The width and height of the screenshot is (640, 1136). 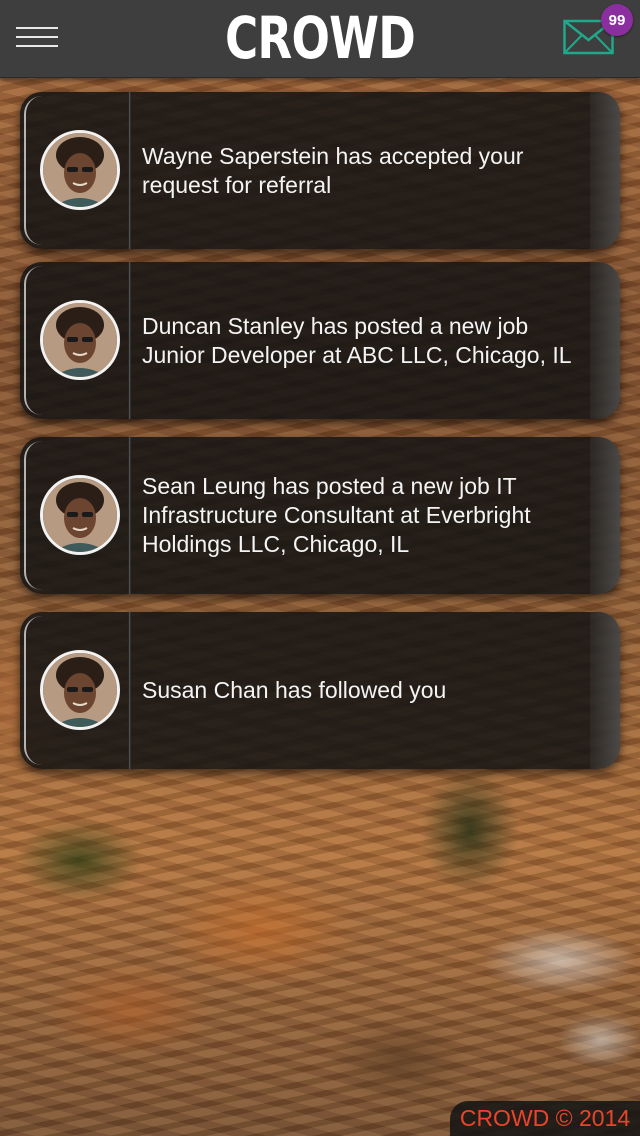 I want to click on menu-button, so click(x=37, y=38).